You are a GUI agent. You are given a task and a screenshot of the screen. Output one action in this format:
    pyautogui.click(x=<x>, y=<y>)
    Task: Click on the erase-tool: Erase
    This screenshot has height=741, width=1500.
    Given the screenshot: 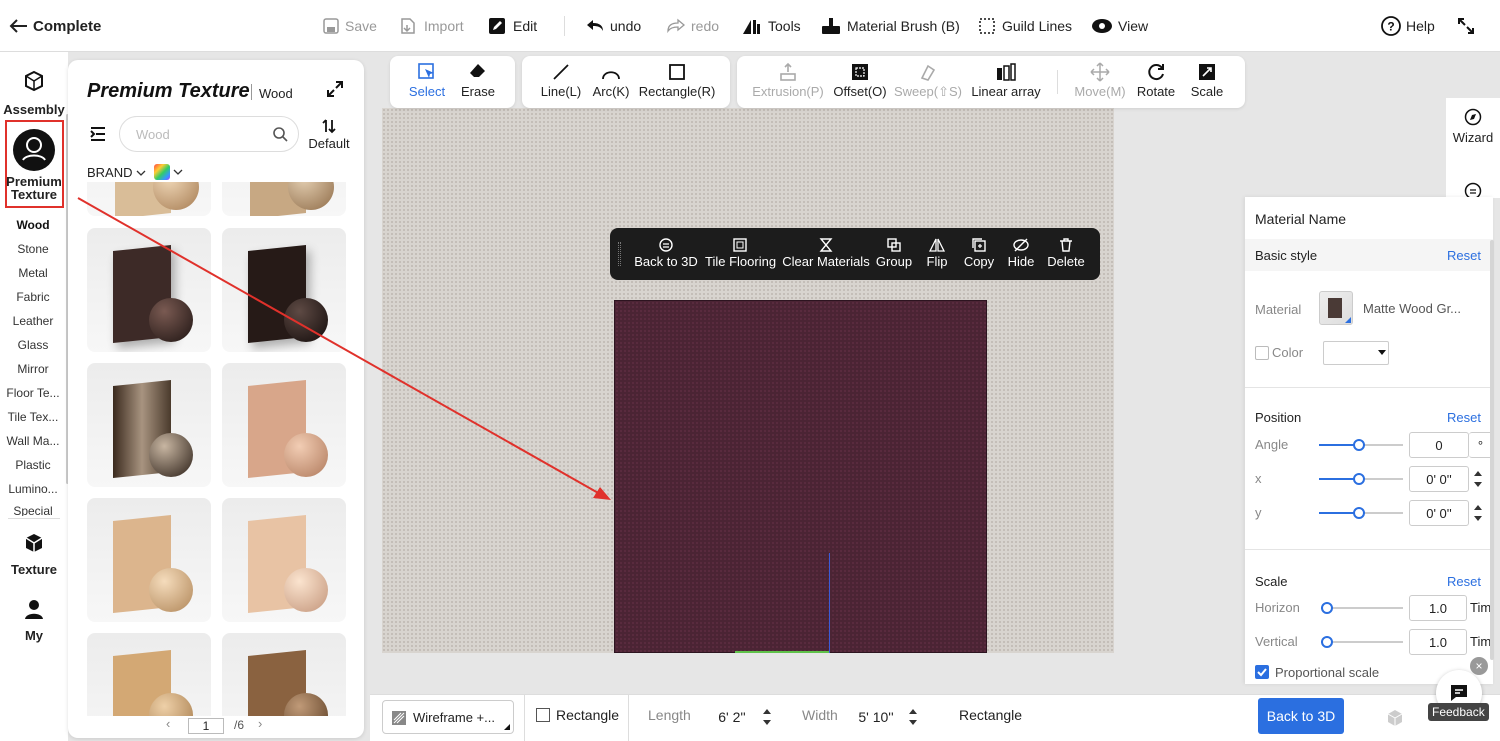 What is the action you would take?
    pyautogui.click(x=478, y=79)
    